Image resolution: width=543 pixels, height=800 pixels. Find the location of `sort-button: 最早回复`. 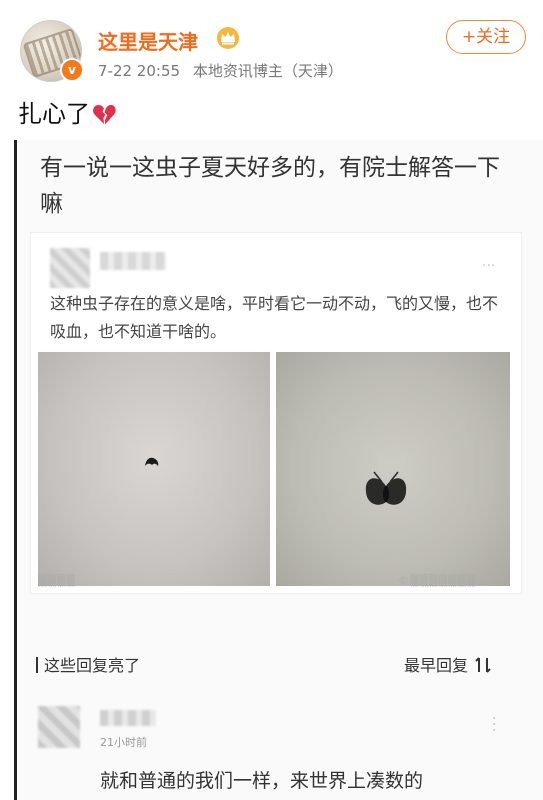

sort-button: 最早回复 is located at coordinates (449, 664).